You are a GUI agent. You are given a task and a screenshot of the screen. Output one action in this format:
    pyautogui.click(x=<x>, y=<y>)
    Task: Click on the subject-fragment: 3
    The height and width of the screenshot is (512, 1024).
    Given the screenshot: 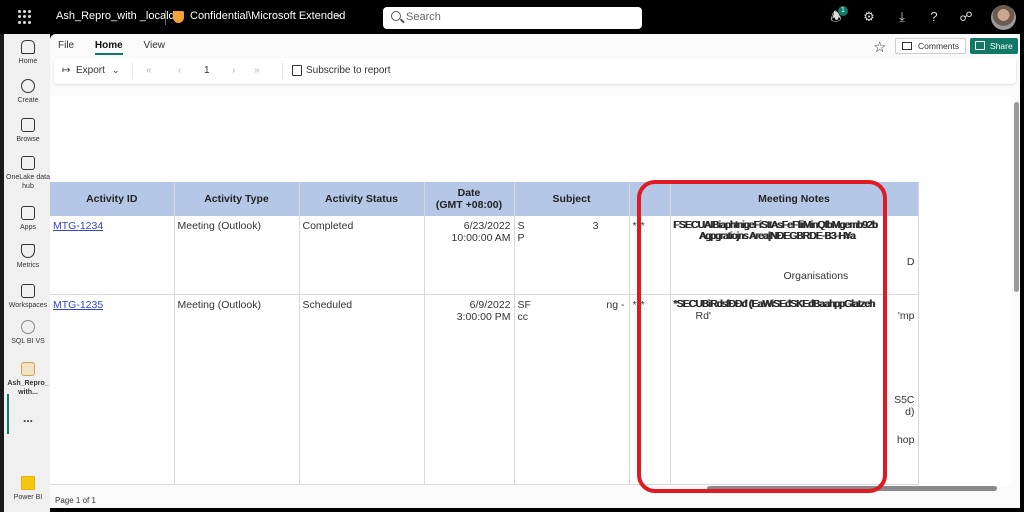 What is the action you would take?
    pyautogui.click(x=595, y=226)
    